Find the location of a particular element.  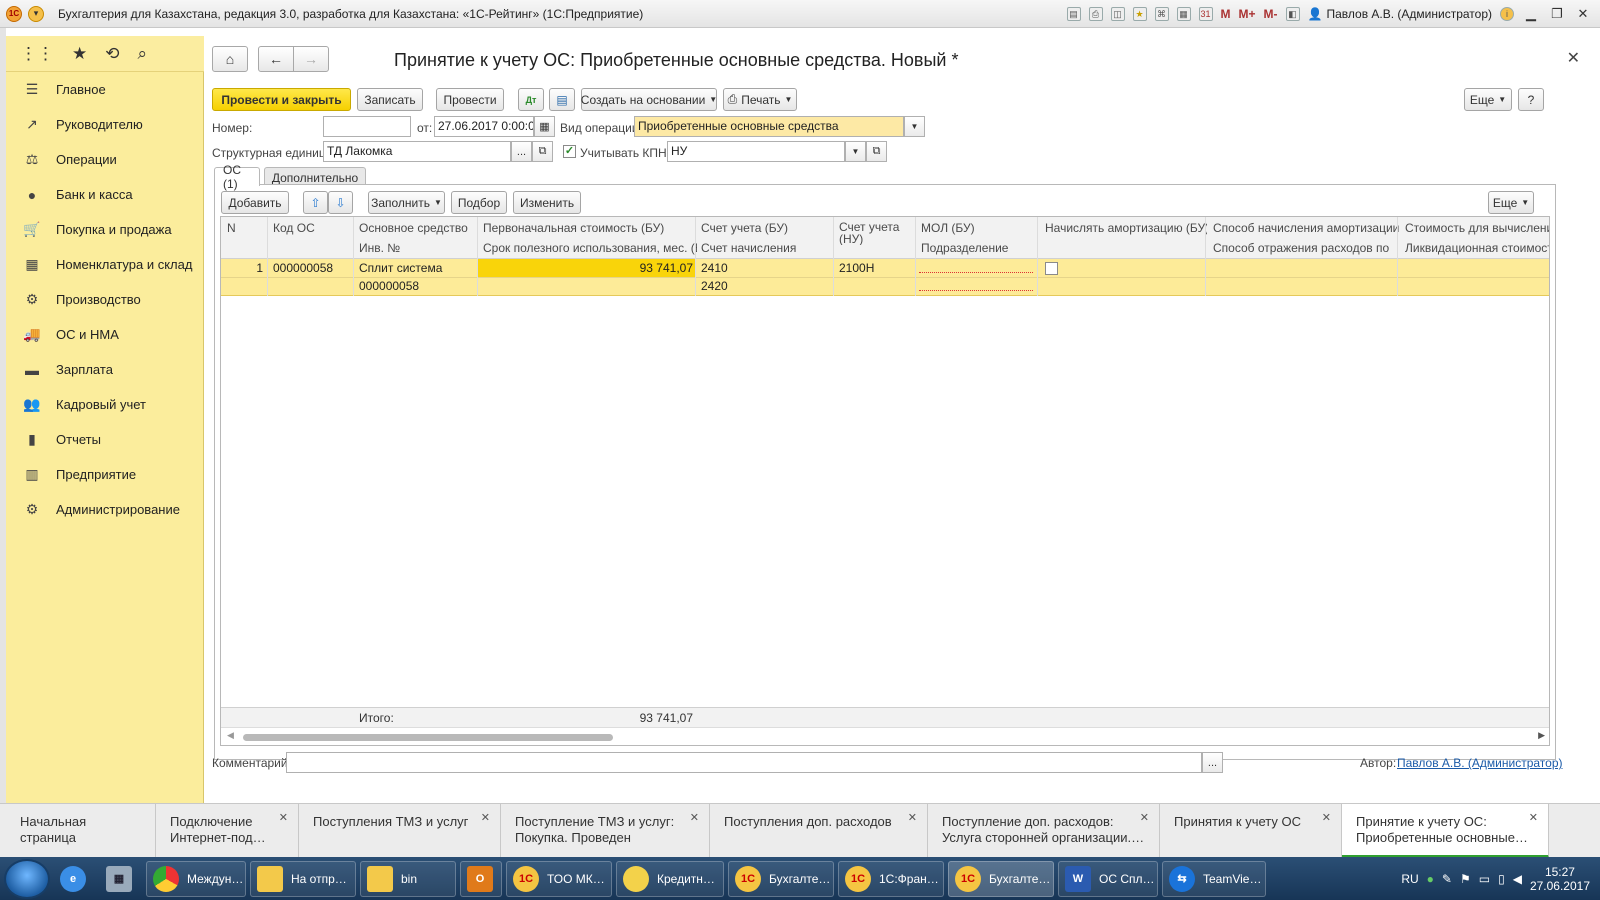

sidebar-item-administration: ⚙ Администрирование is located at coordinates (104, 509).